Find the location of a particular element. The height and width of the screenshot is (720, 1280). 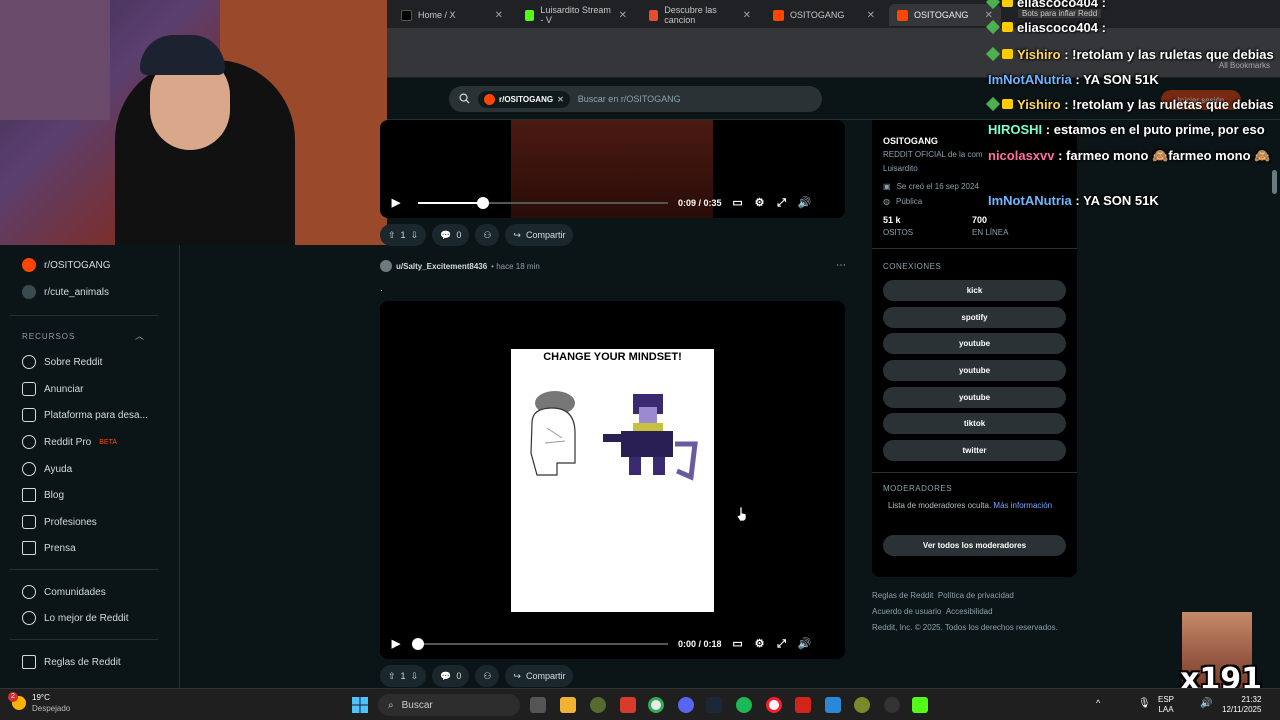

connection-kick: kick is located at coordinates (974, 290).